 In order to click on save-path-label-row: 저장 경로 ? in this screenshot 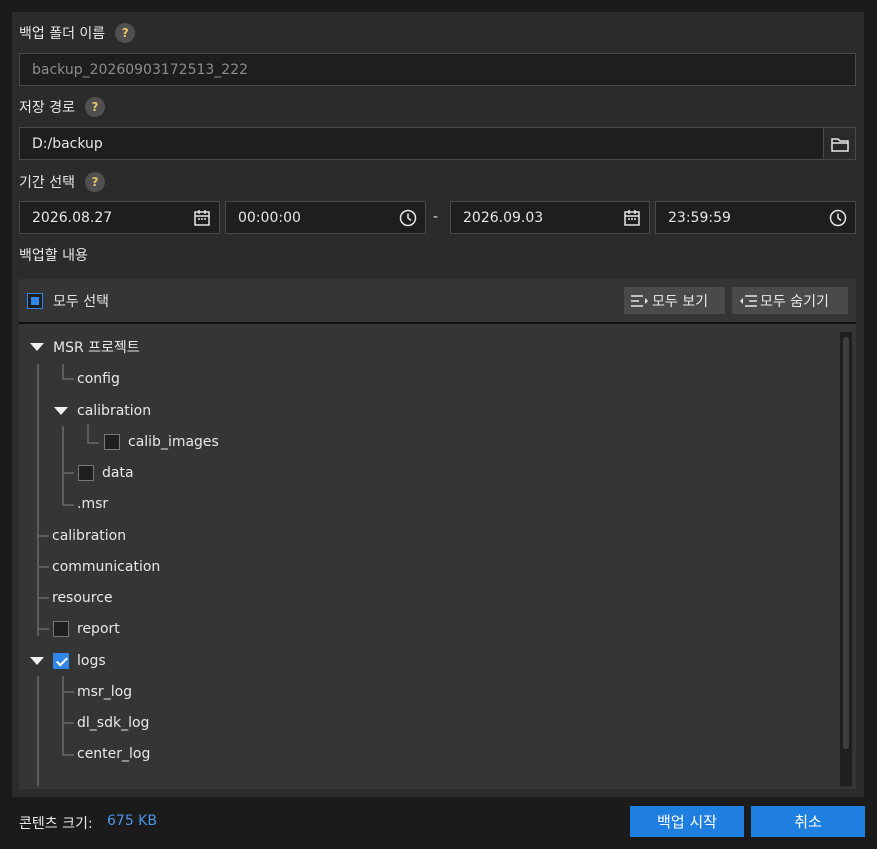, I will do `click(62, 107)`.